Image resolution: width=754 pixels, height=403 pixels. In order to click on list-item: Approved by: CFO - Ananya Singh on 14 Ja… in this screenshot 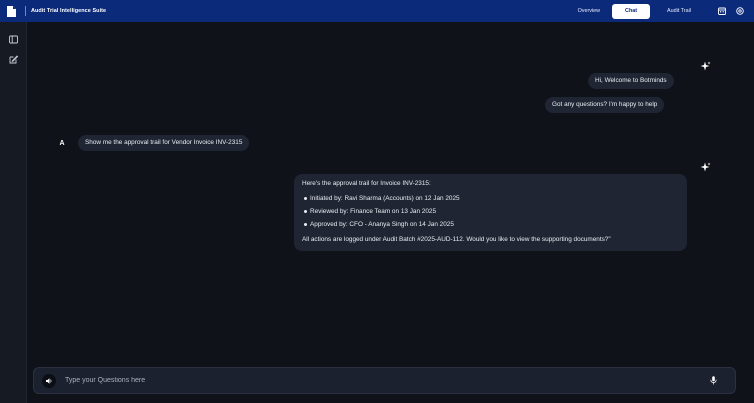, I will do `click(490, 224)`.